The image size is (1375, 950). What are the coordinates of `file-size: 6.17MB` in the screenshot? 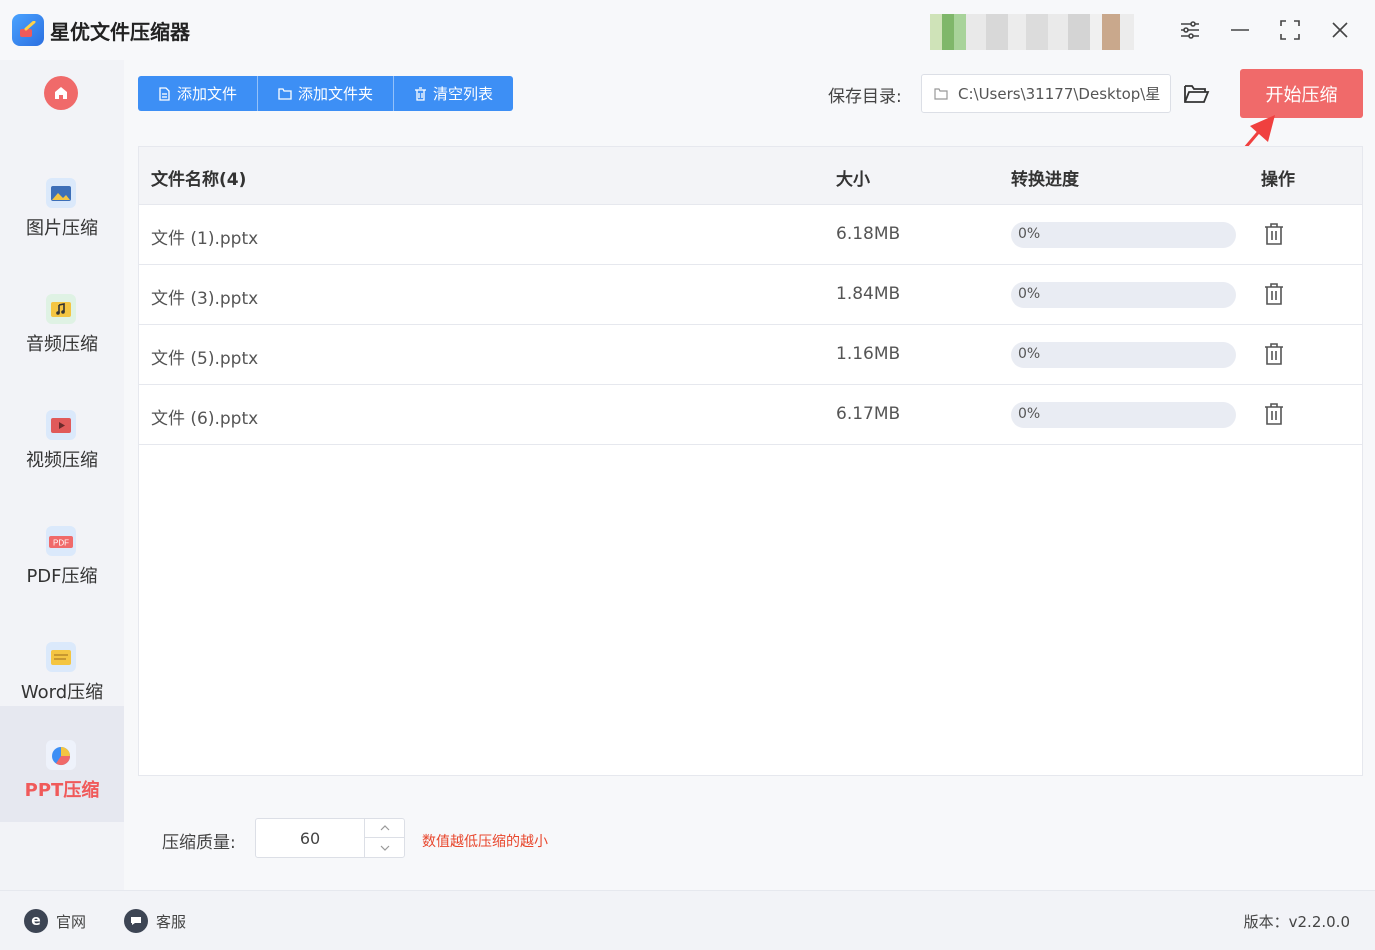 It's located at (868, 414).